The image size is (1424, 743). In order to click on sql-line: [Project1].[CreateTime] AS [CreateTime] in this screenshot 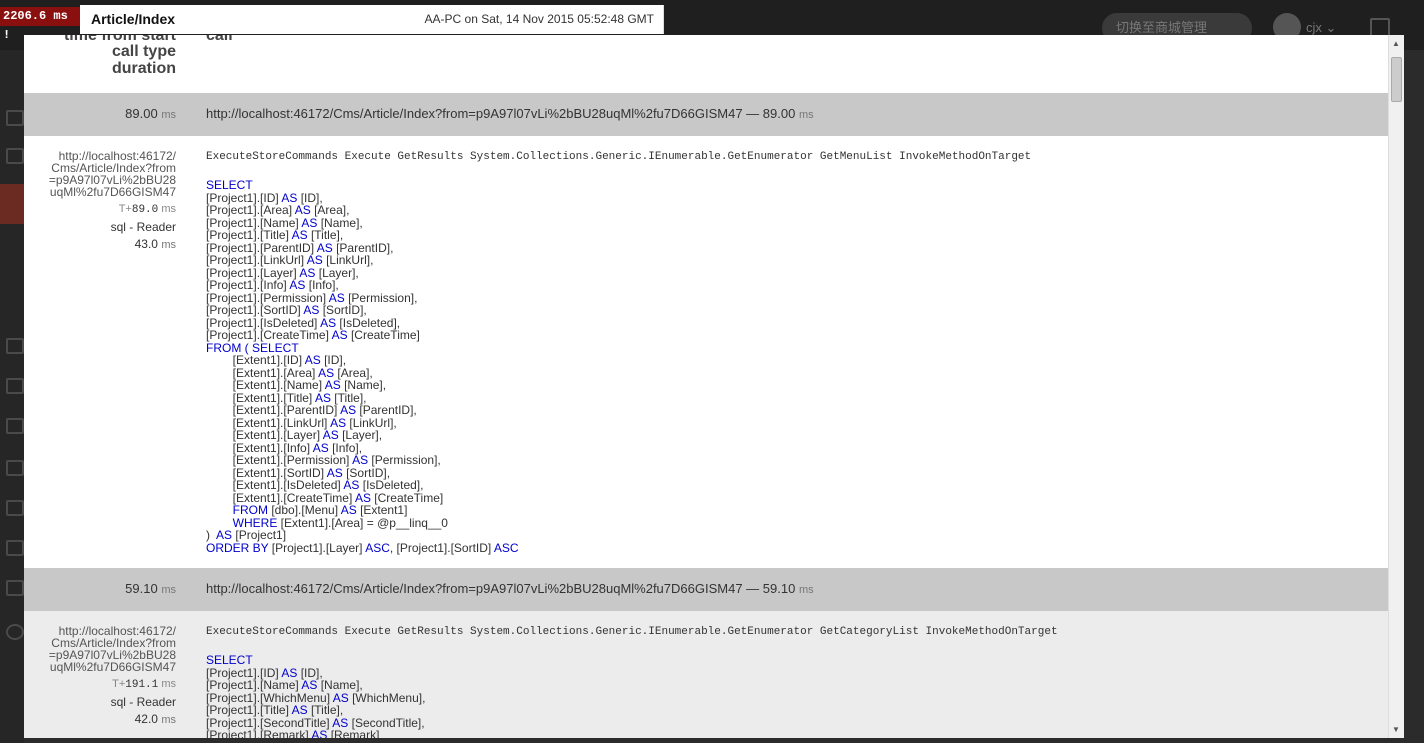, I will do `click(313, 335)`.